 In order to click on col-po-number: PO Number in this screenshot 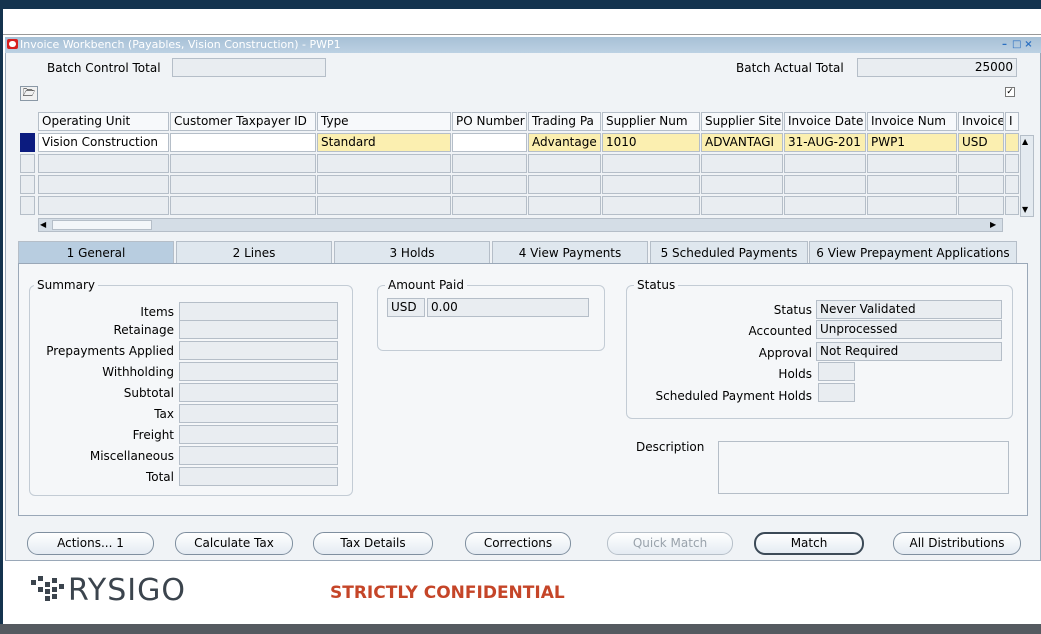, I will do `click(489, 121)`.